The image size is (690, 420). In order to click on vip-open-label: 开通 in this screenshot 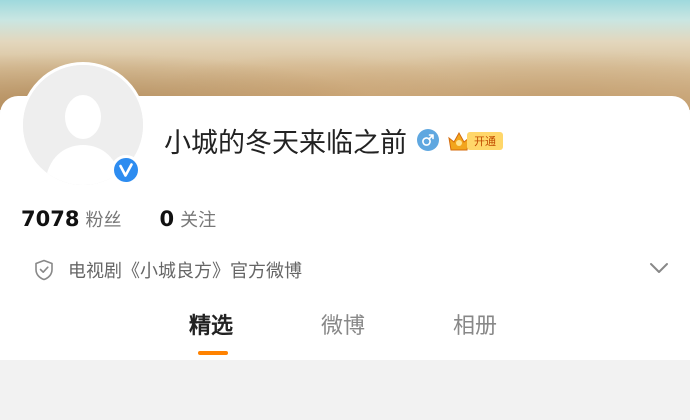, I will do `click(485, 141)`.